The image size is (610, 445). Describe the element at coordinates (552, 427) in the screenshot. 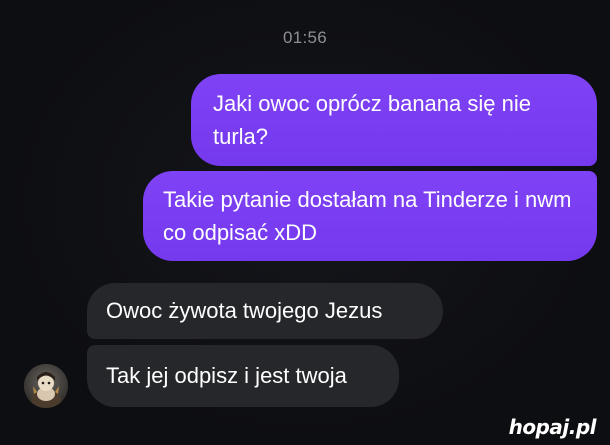

I see `watermark-logo: hopaj.pl` at that location.